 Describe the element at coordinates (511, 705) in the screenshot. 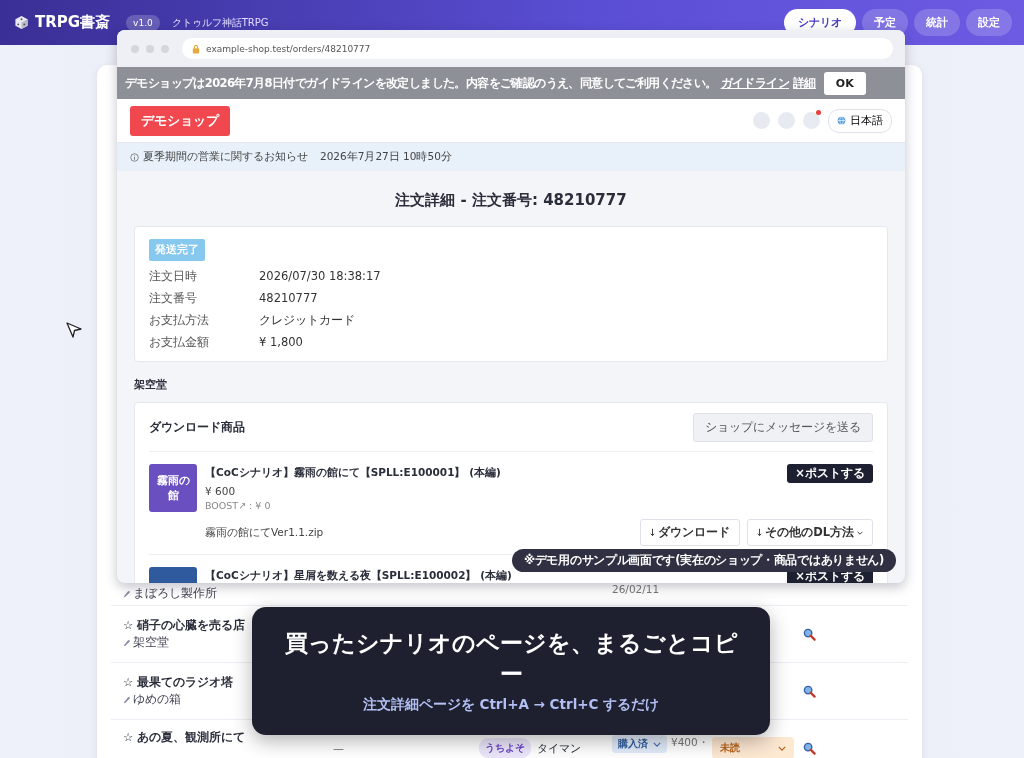

I see `caption-subline: 注文詳細ページを Ctrl+A → Ctrl+C するだけ` at that location.